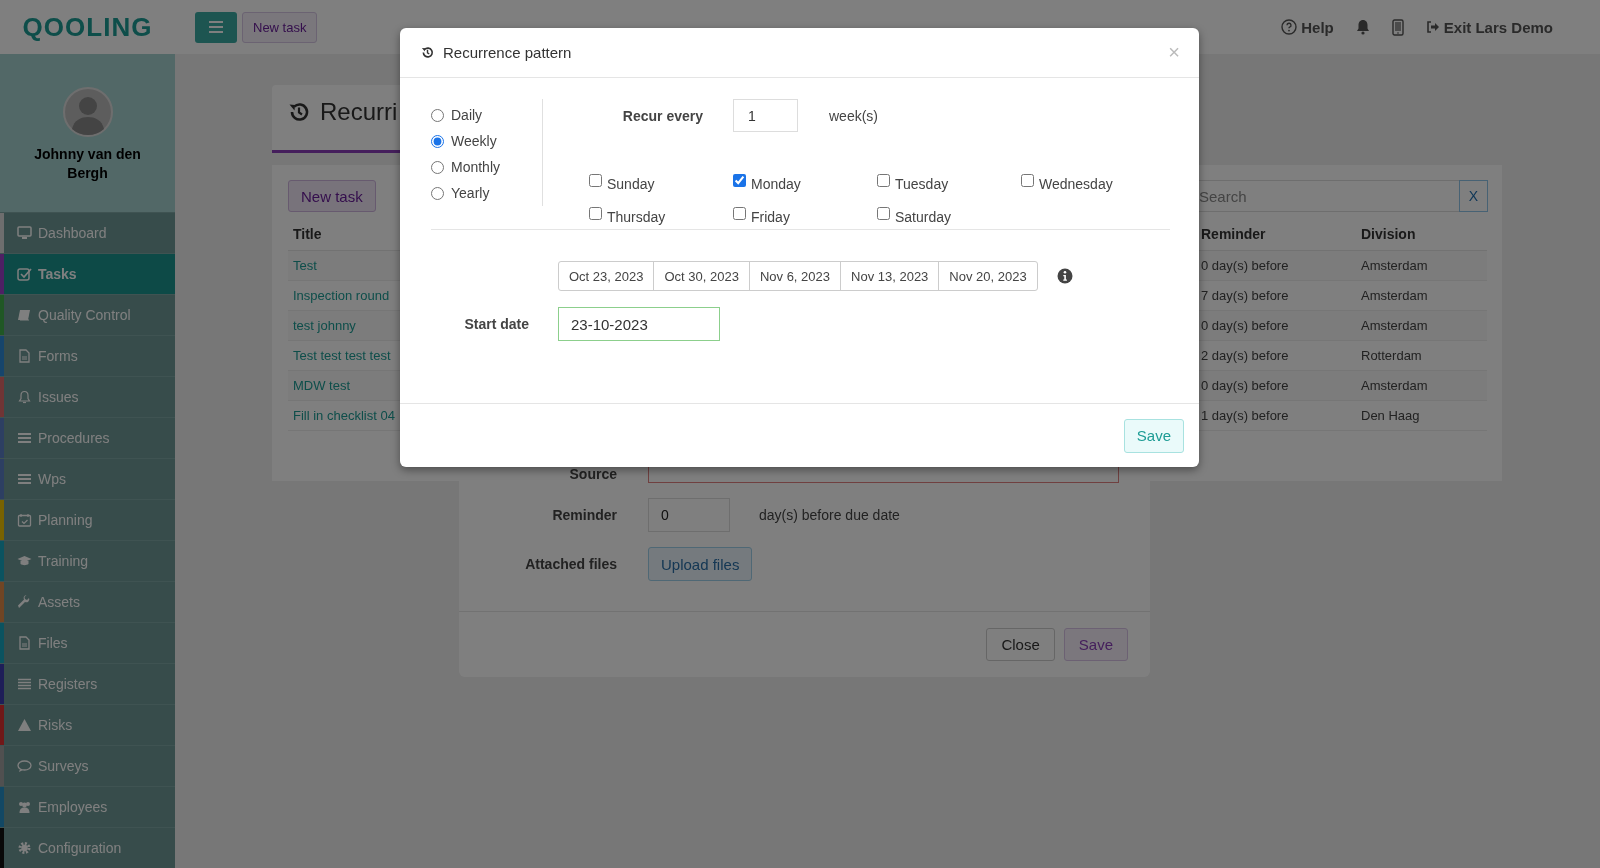 This screenshot has height=868, width=1600. I want to click on sidebar-item: Training, so click(87, 560).